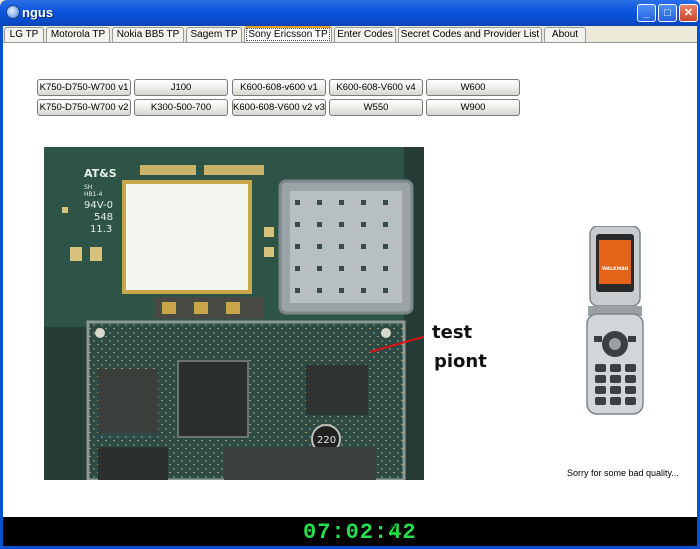 The image size is (700, 549). I want to click on clock-bar: 07:02:42 AM PM, so click(350, 531).